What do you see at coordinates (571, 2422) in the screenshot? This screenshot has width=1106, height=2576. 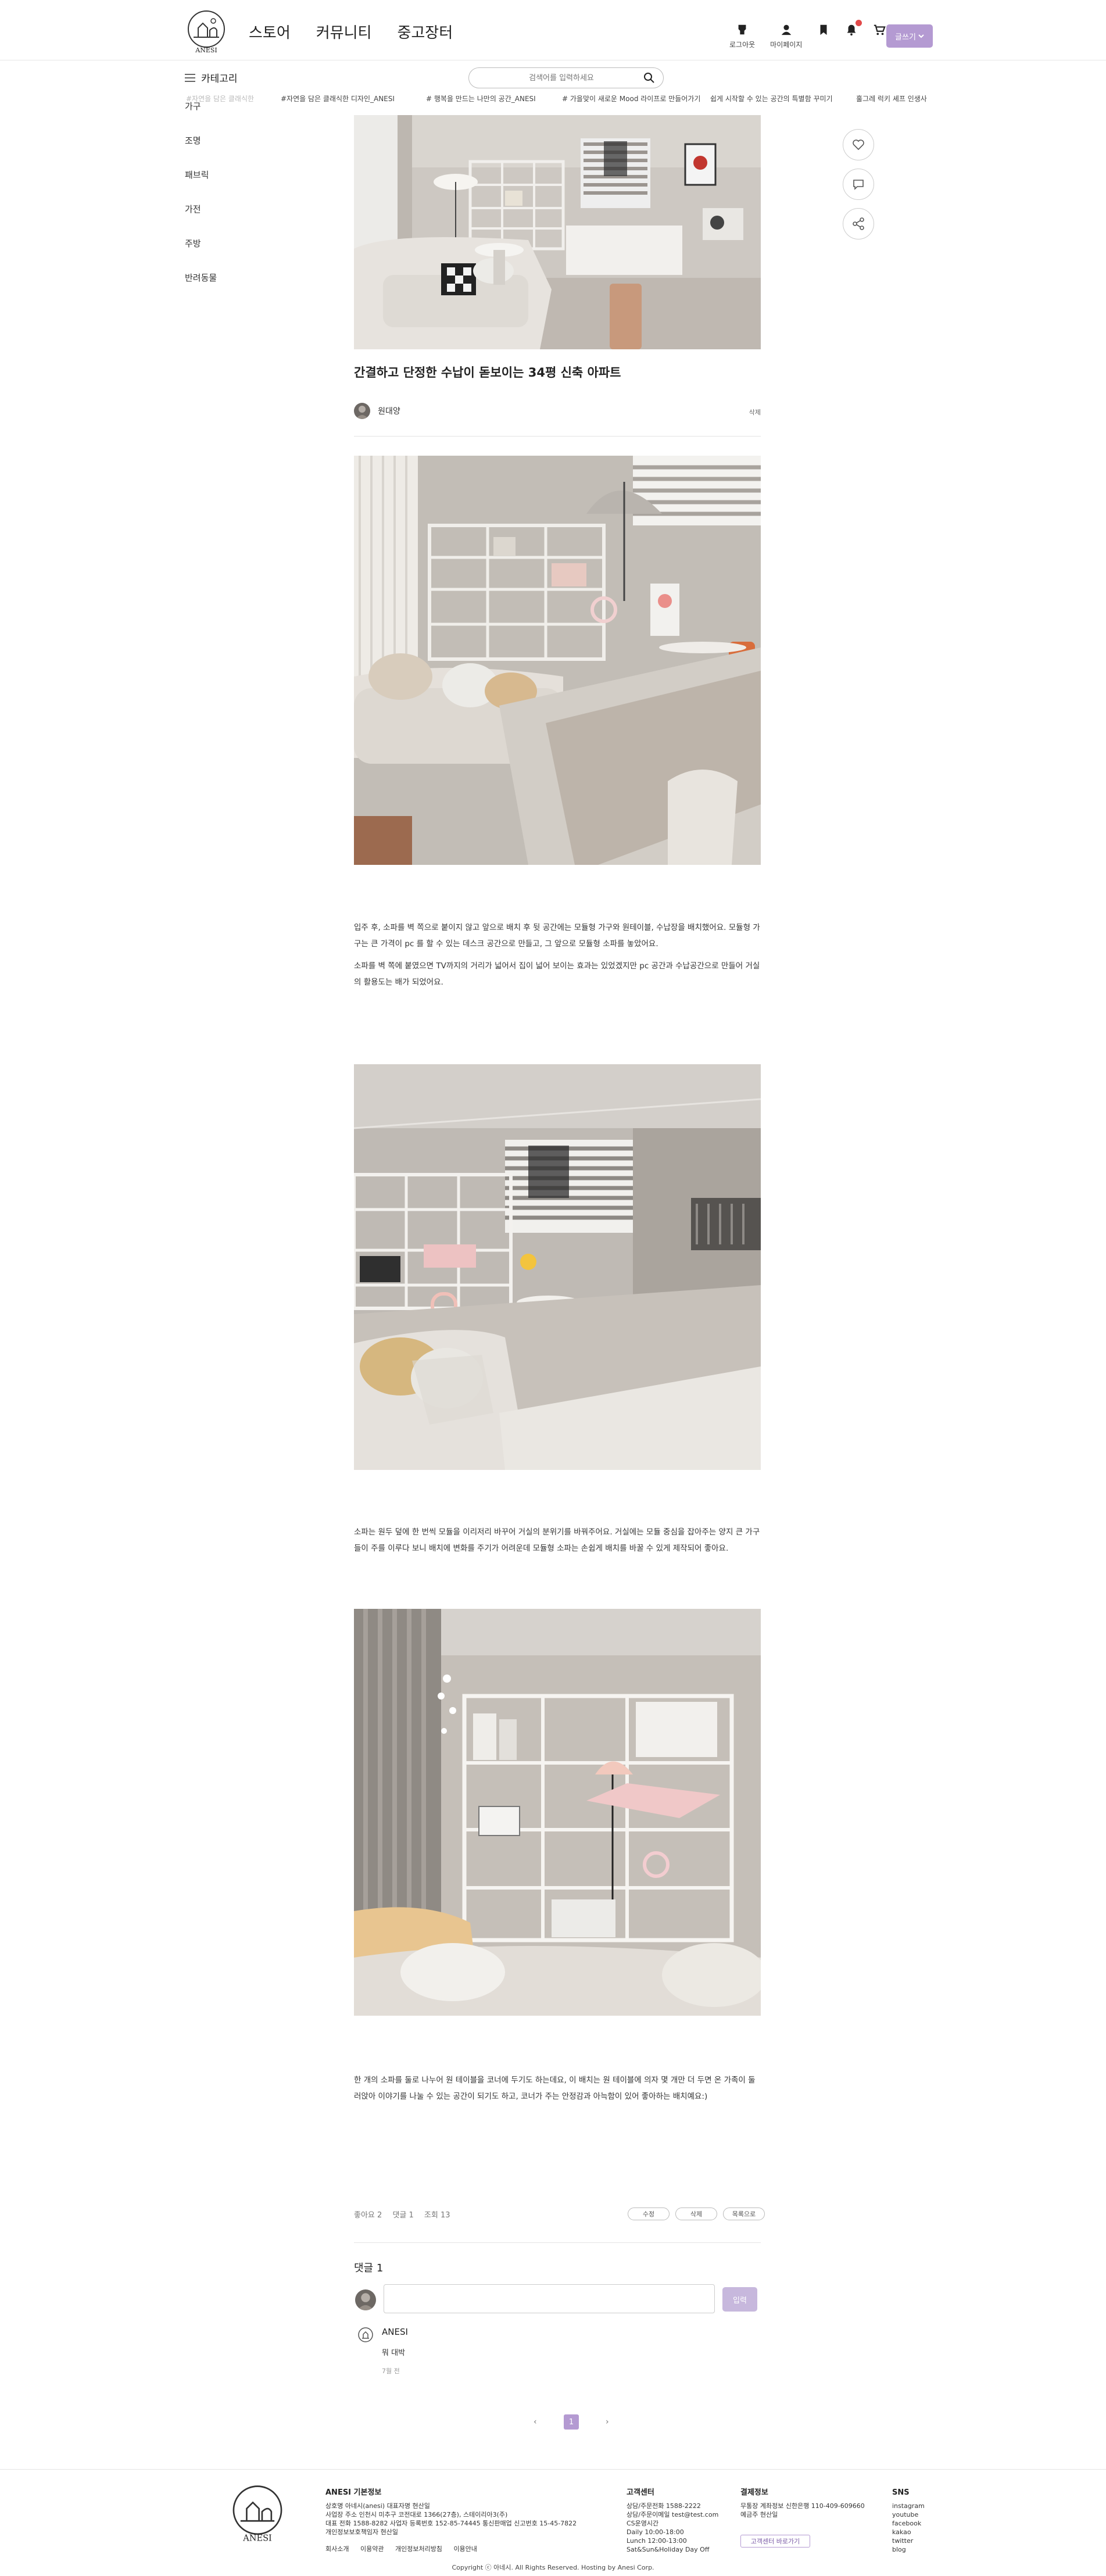 I see `page-number-current: 1` at bounding box center [571, 2422].